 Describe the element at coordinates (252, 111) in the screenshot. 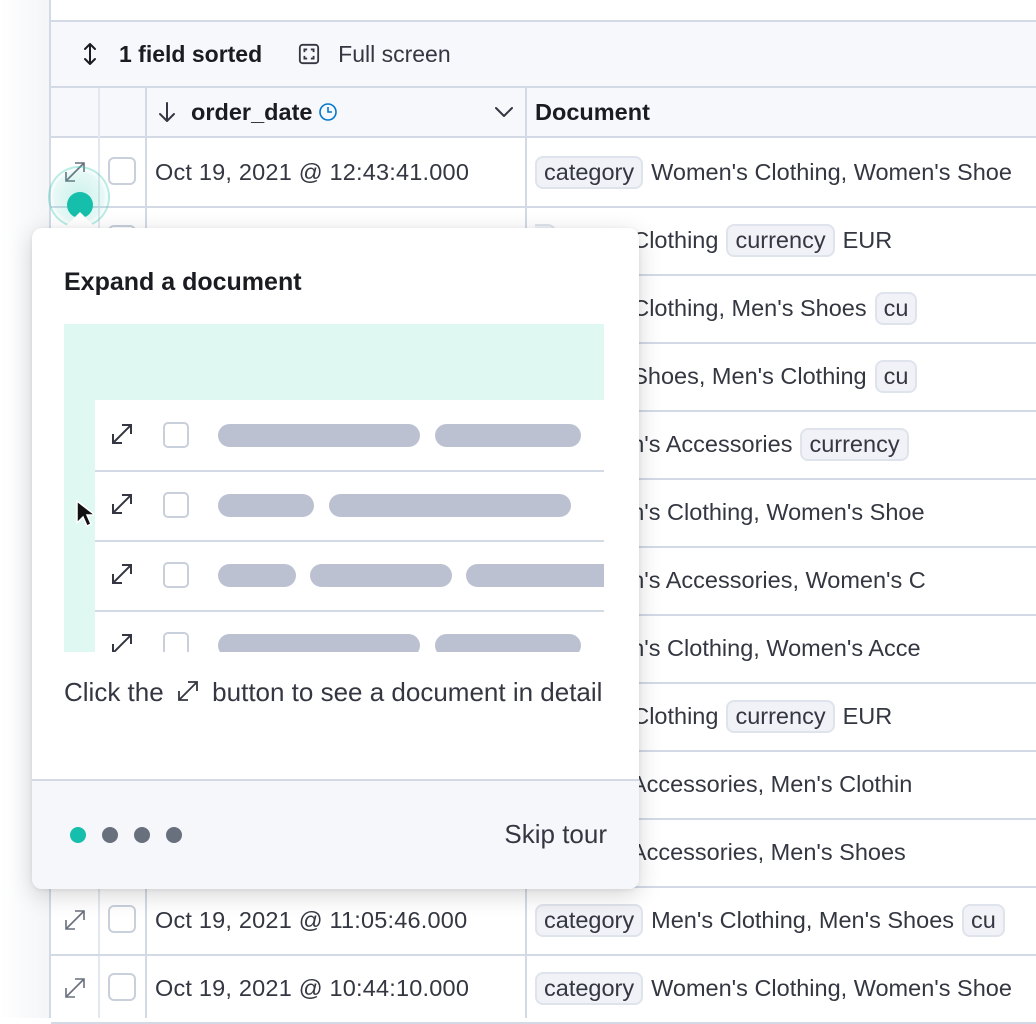

I see `order-date-header-label: order_date` at that location.